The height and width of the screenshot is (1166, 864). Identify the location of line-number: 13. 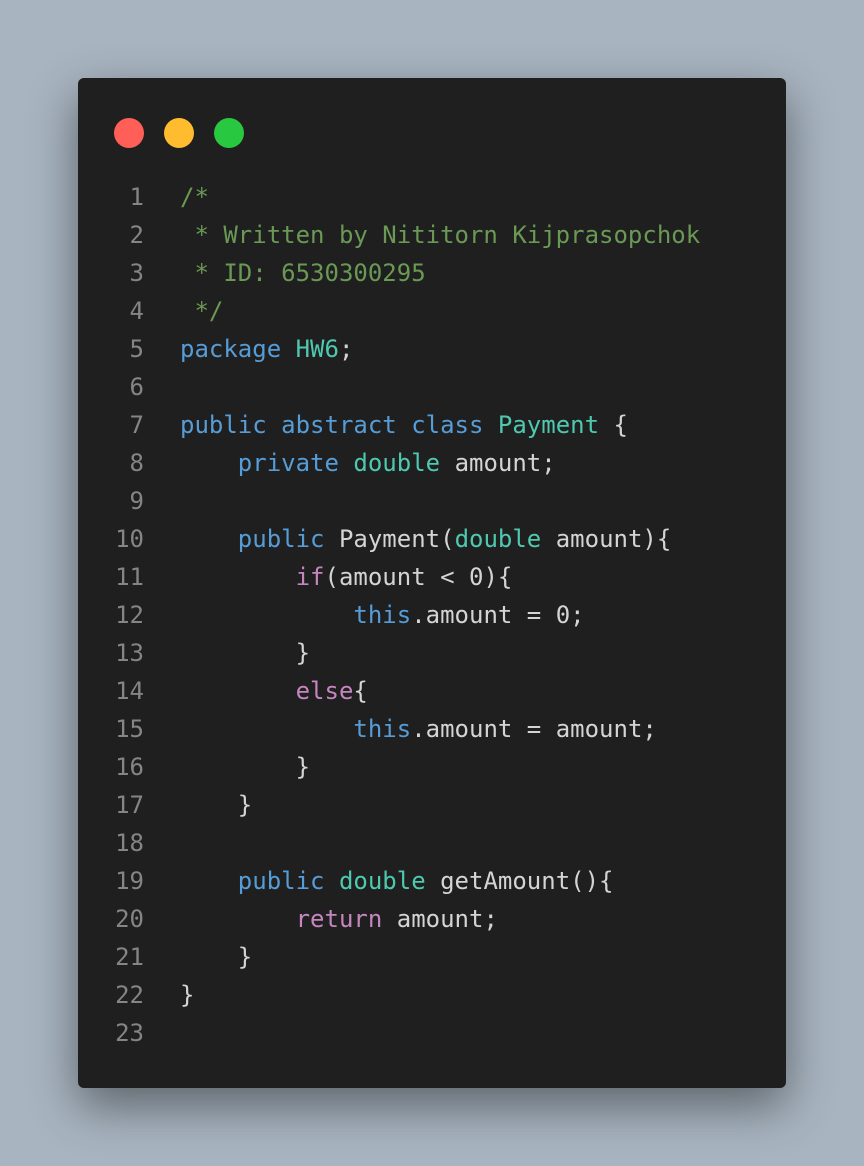
(129, 653).